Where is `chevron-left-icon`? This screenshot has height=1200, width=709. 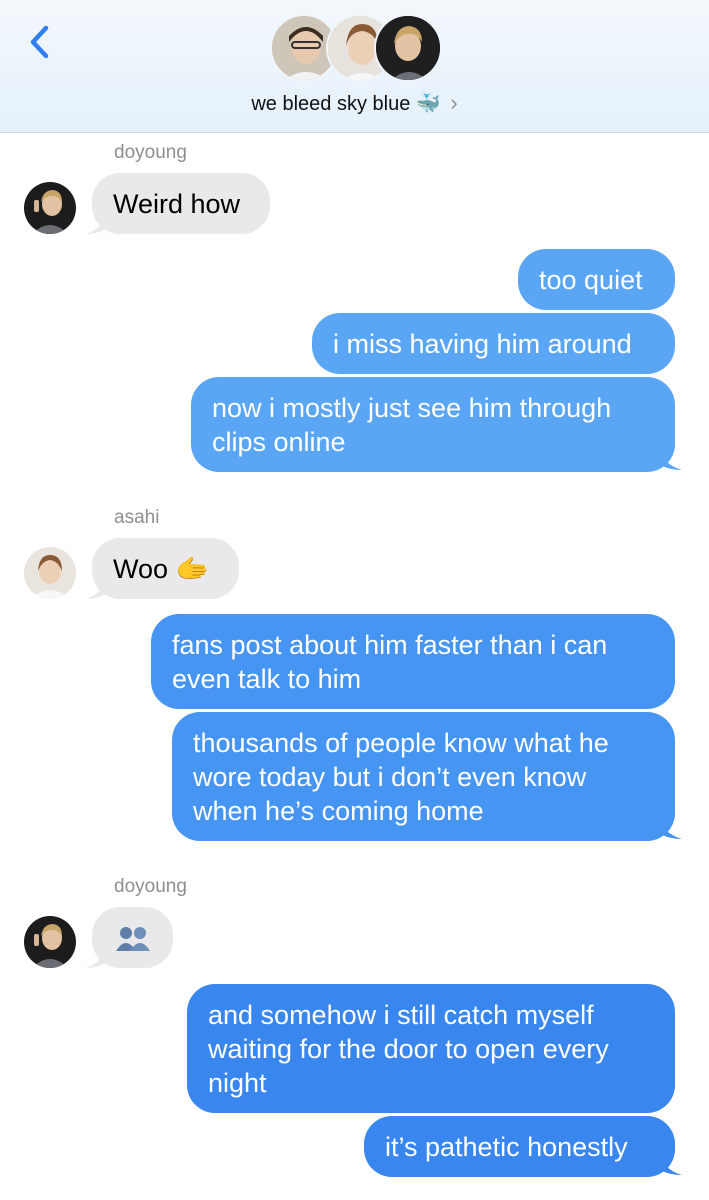
chevron-left-icon is located at coordinates (39, 42).